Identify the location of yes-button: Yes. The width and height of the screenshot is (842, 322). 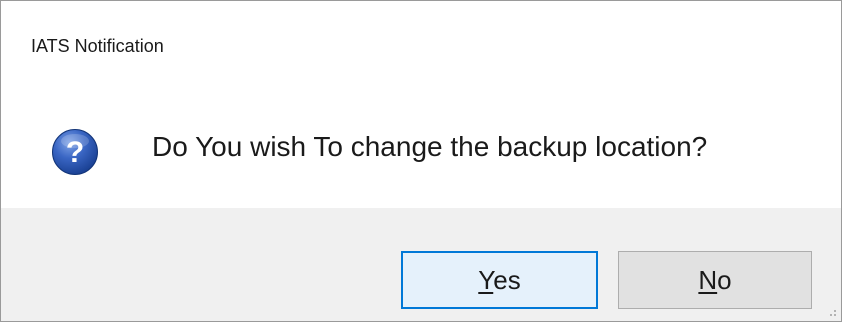
(499, 280).